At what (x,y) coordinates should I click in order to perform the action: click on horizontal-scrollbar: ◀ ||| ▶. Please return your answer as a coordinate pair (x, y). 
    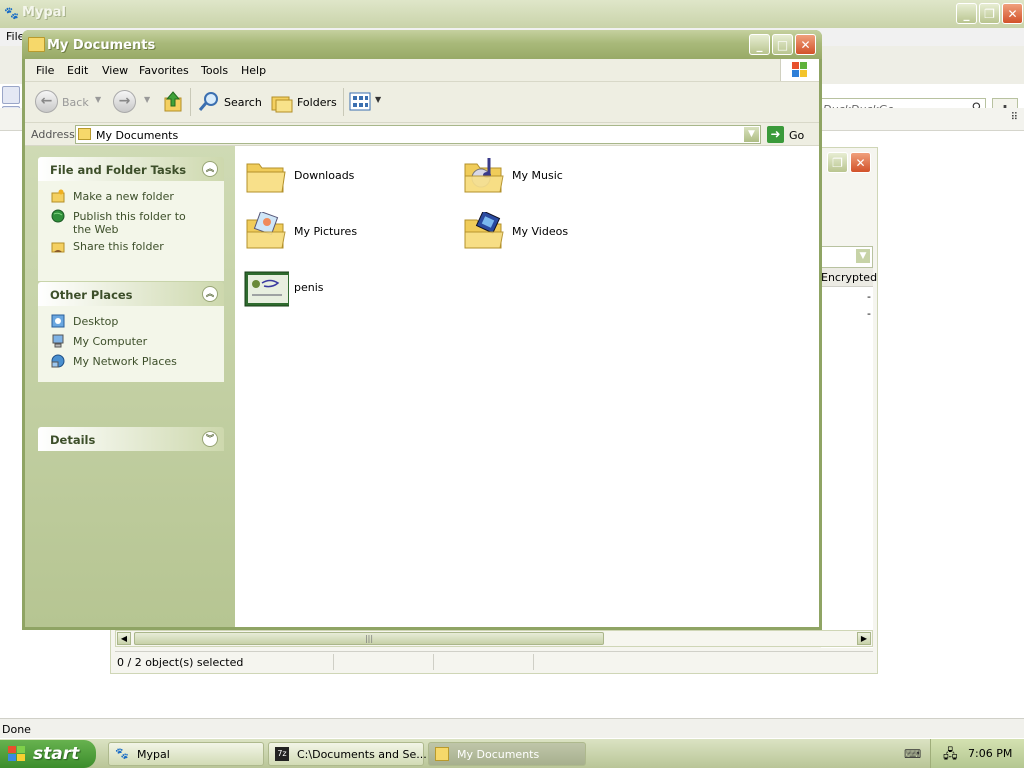
    Looking at the image, I should click on (494, 638).